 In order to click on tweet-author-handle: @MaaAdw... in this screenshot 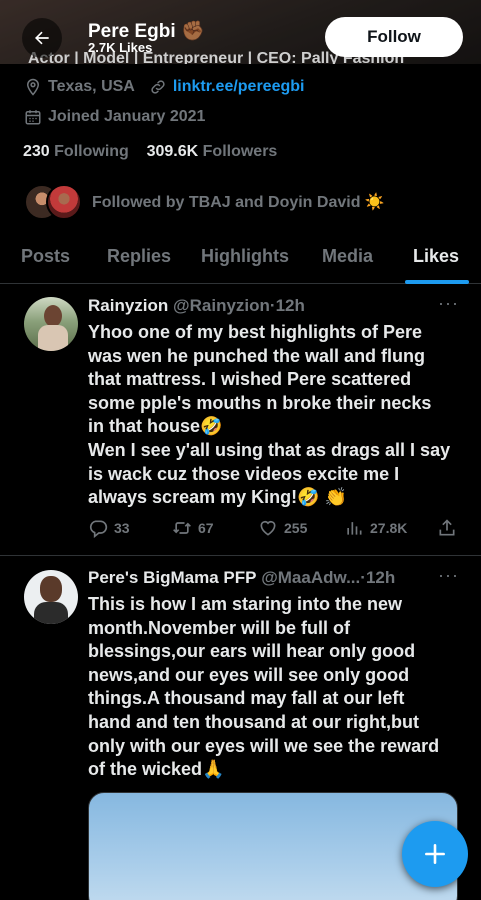, I will do `click(310, 577)`.